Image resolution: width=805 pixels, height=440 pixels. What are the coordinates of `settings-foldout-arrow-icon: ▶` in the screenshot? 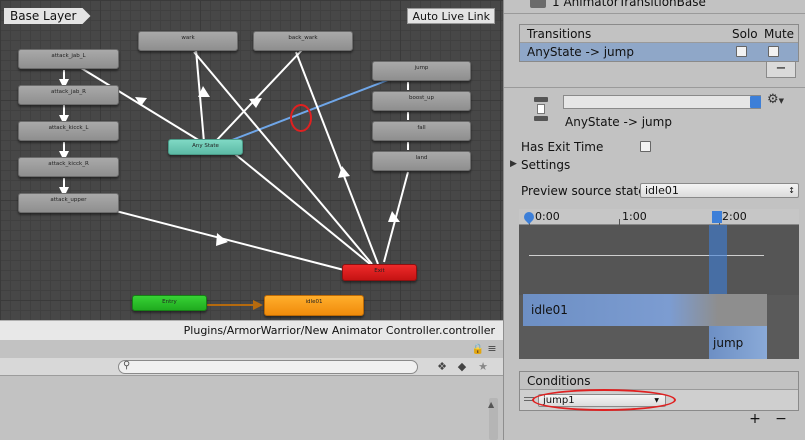 It's located at (513, 164).